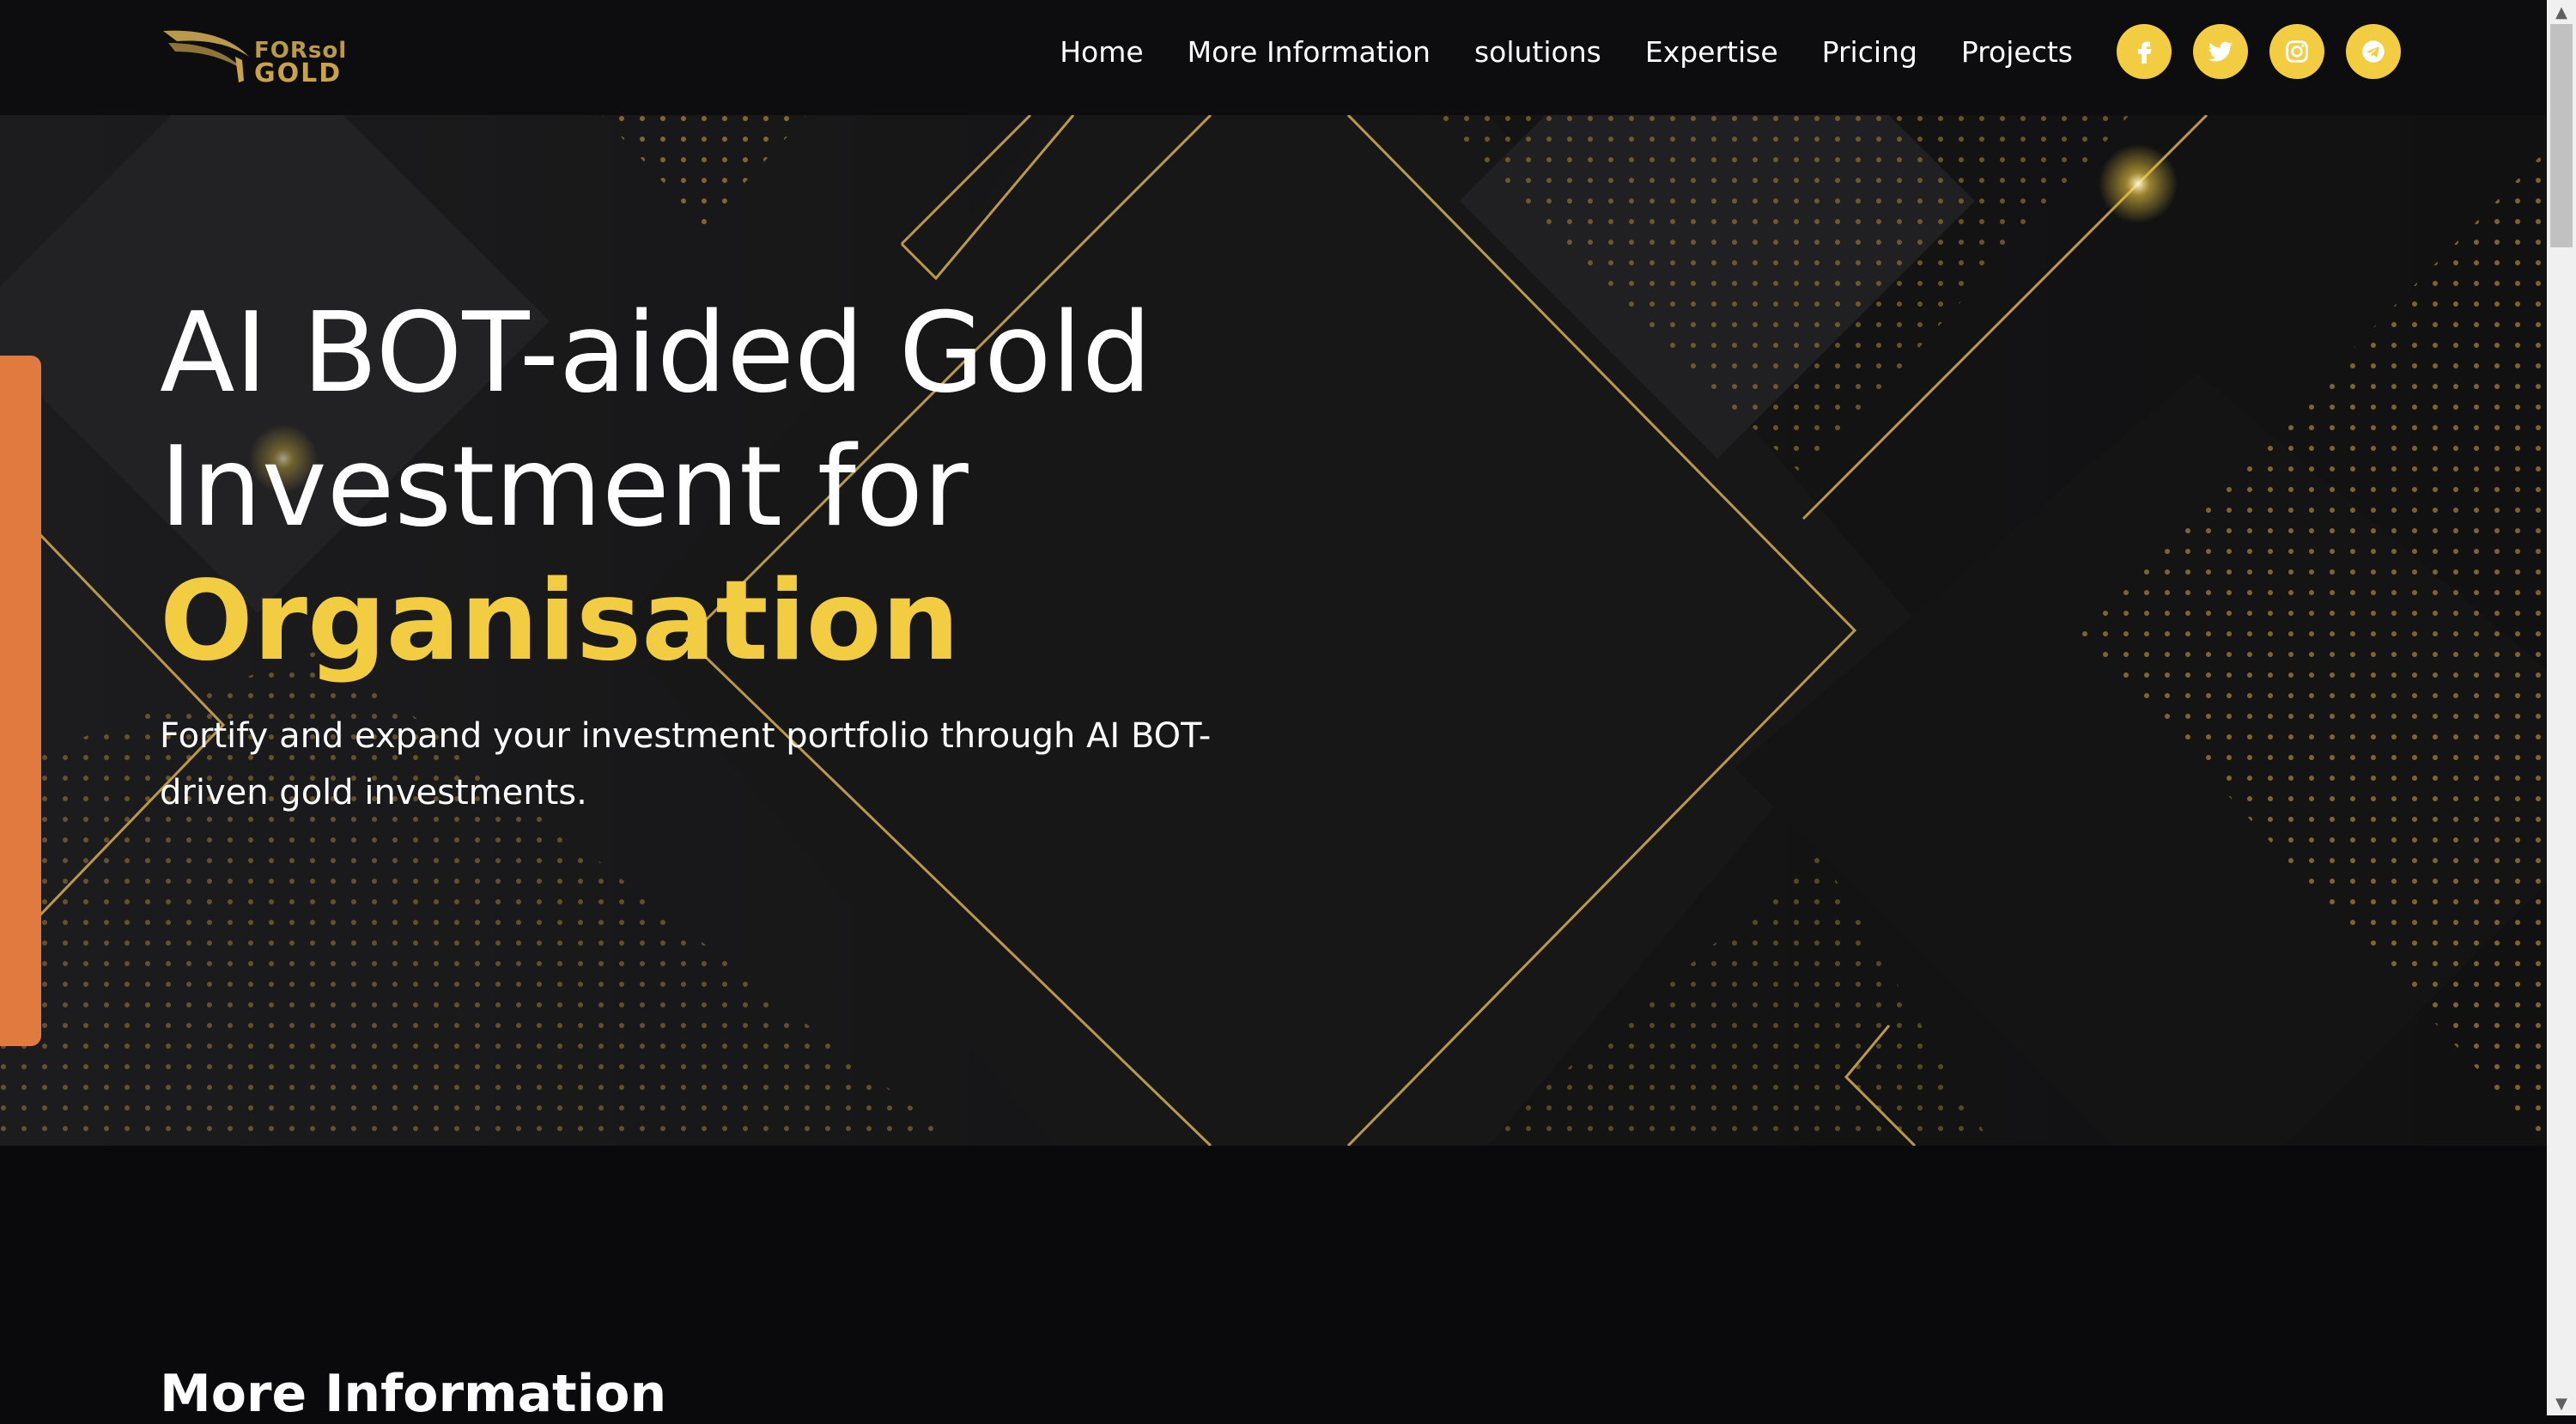 This screenshot has height=1424, width=2576. What do you see at coordinates (2561, 1403) in the screenshot?
I see `scroll-down-icon: ▼` at bounding box center [2561, 1403].